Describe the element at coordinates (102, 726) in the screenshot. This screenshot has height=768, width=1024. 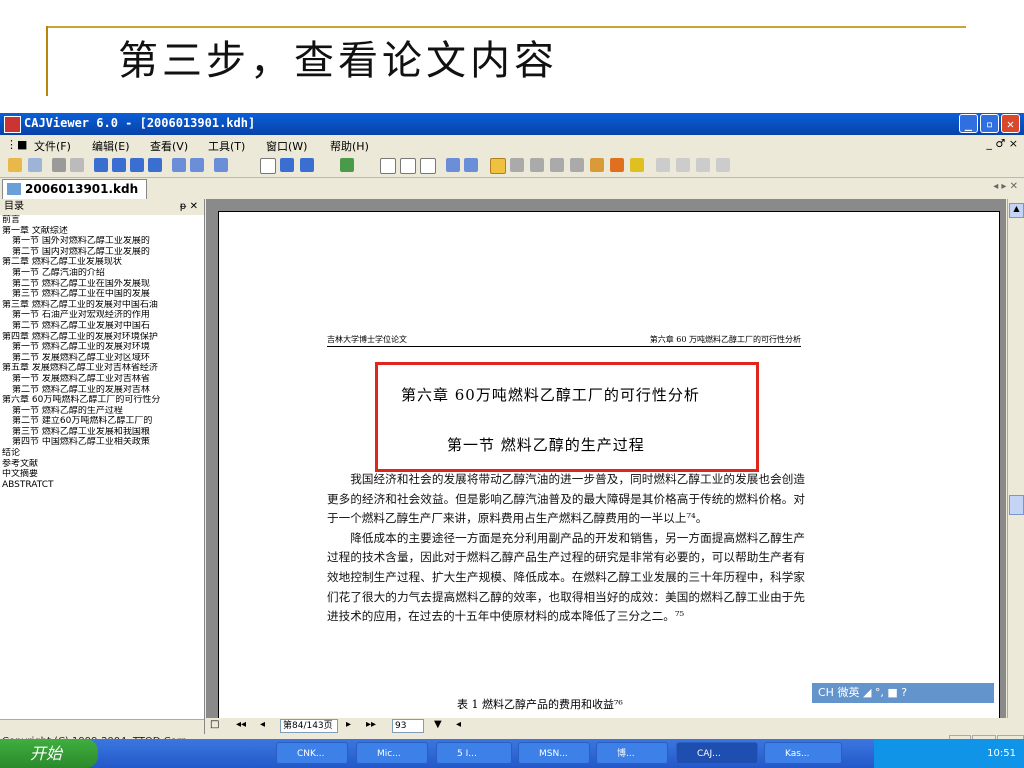
I see `sidebar-scrollbar` at that location.